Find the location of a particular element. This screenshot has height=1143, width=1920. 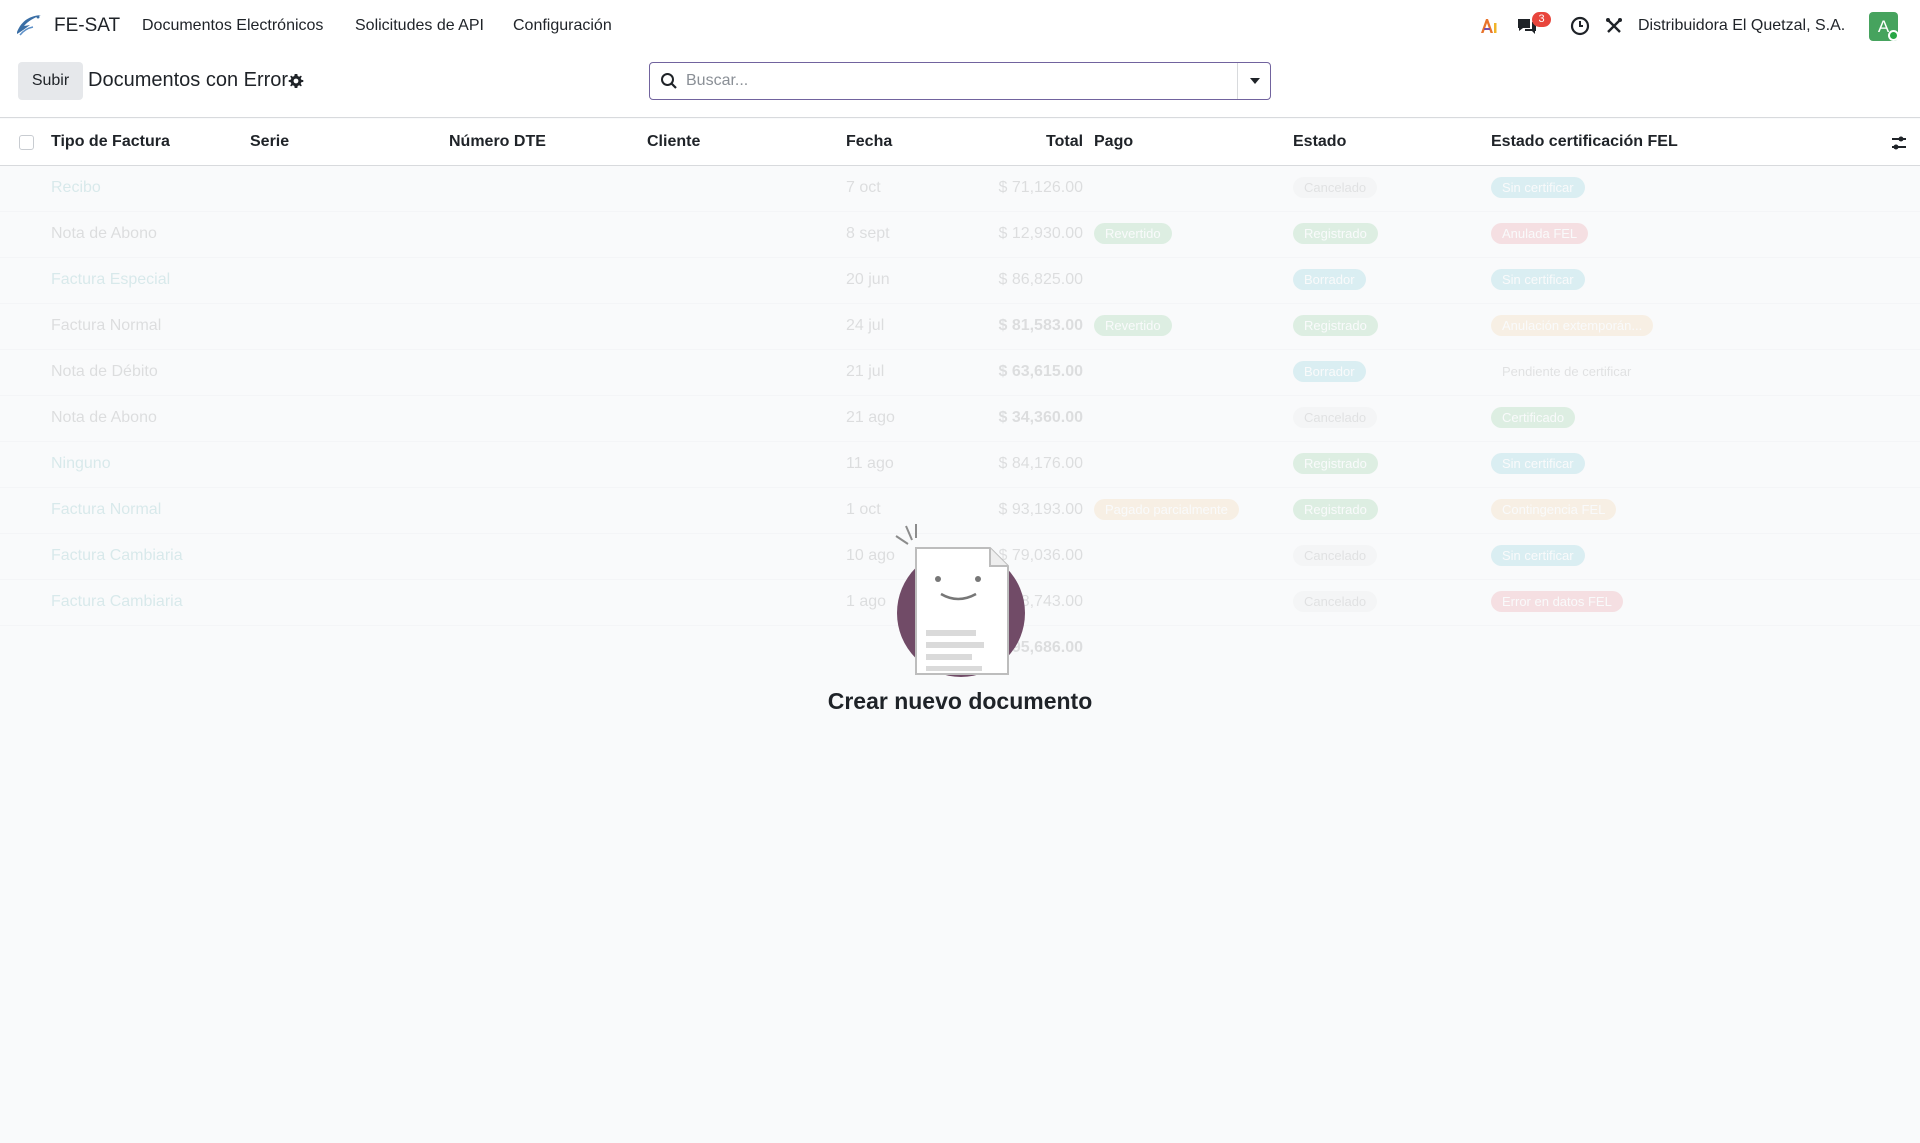

ai-icon is located at coordinates (1489, 26).